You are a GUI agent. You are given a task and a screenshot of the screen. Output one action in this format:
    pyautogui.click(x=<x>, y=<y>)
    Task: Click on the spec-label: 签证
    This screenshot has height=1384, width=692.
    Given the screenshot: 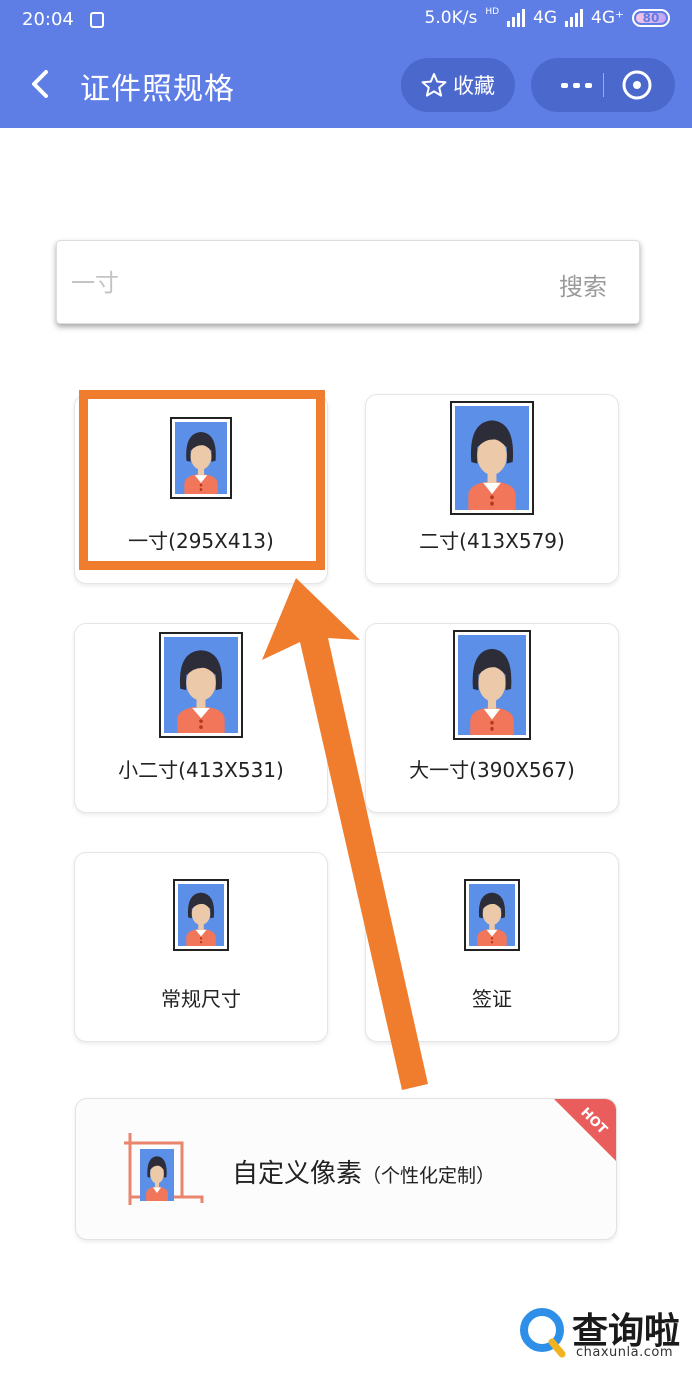 What is the action you would take?
    pyautogui.click(x=492, y=999)
    